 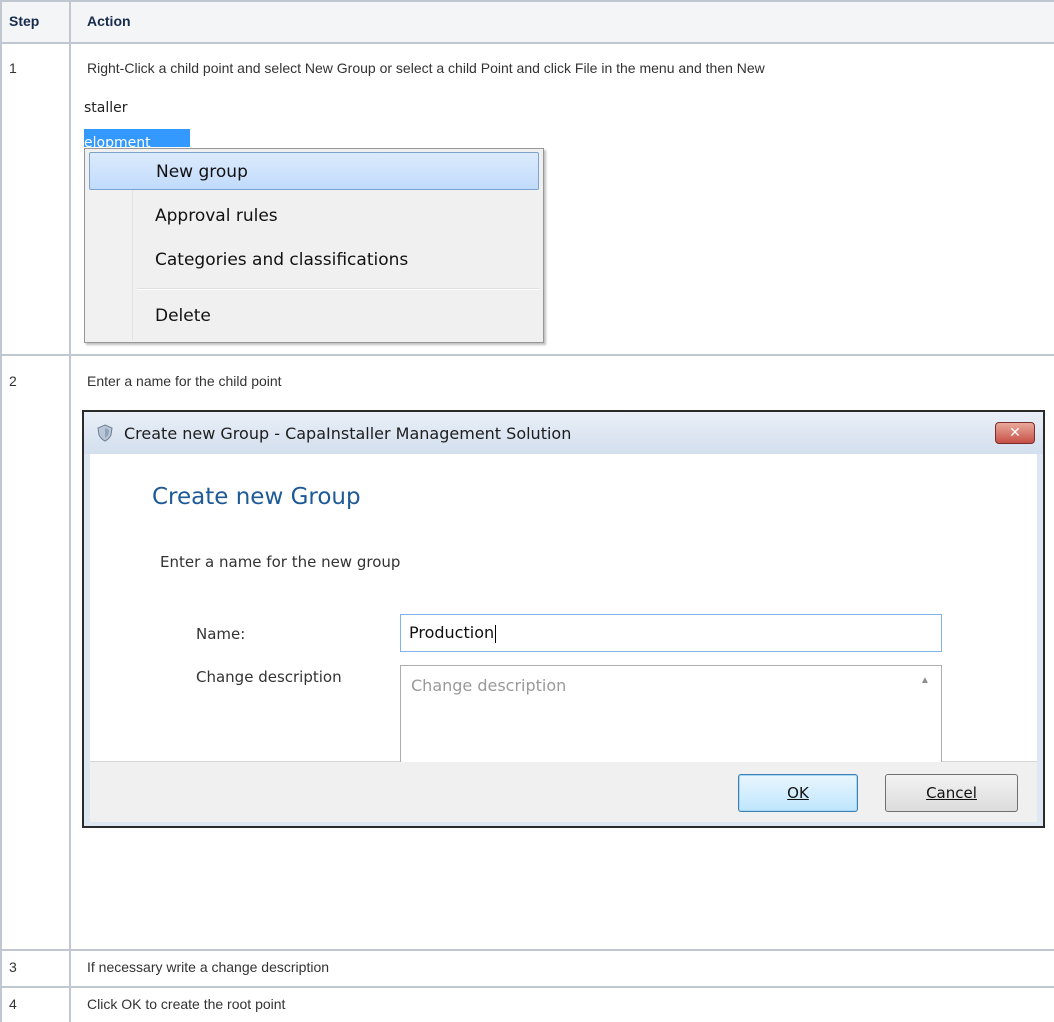 I want to click on step-number: 3, so click(x=13, y=967).